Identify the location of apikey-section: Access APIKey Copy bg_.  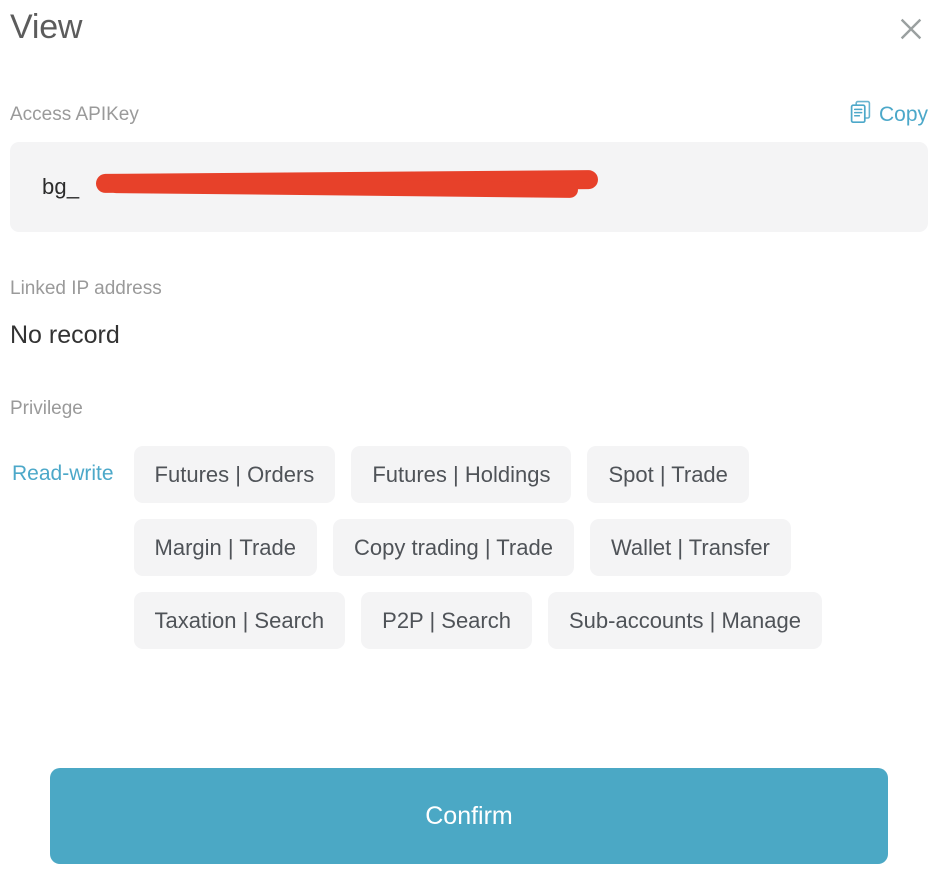
(469, 166).